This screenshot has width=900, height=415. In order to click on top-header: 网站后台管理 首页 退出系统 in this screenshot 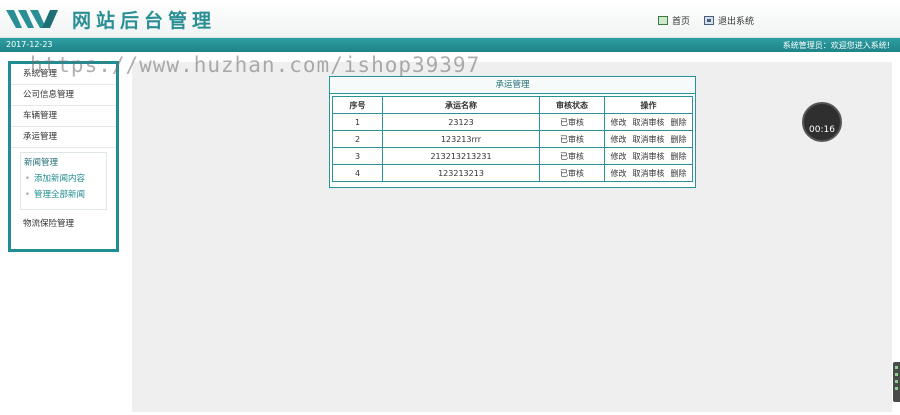, I will do `click(450, 19)`.